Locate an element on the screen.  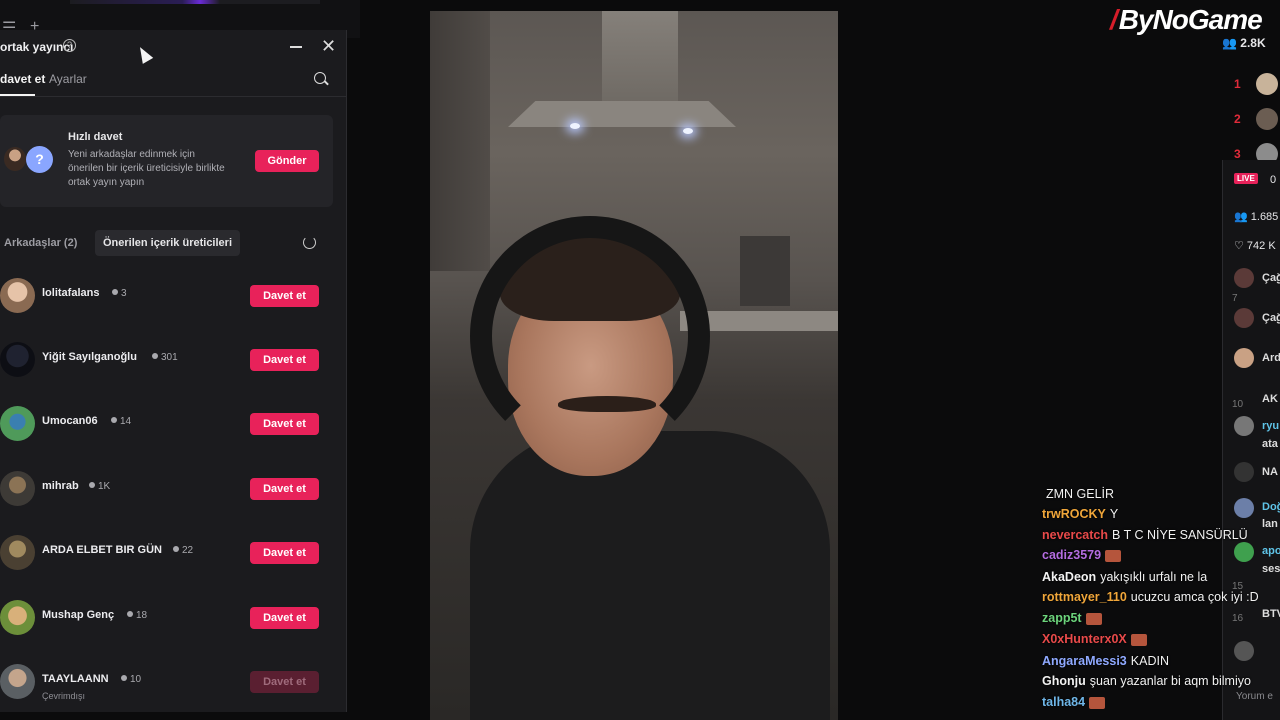
chat-text: KADIN is located at coordinates (1149, 661).